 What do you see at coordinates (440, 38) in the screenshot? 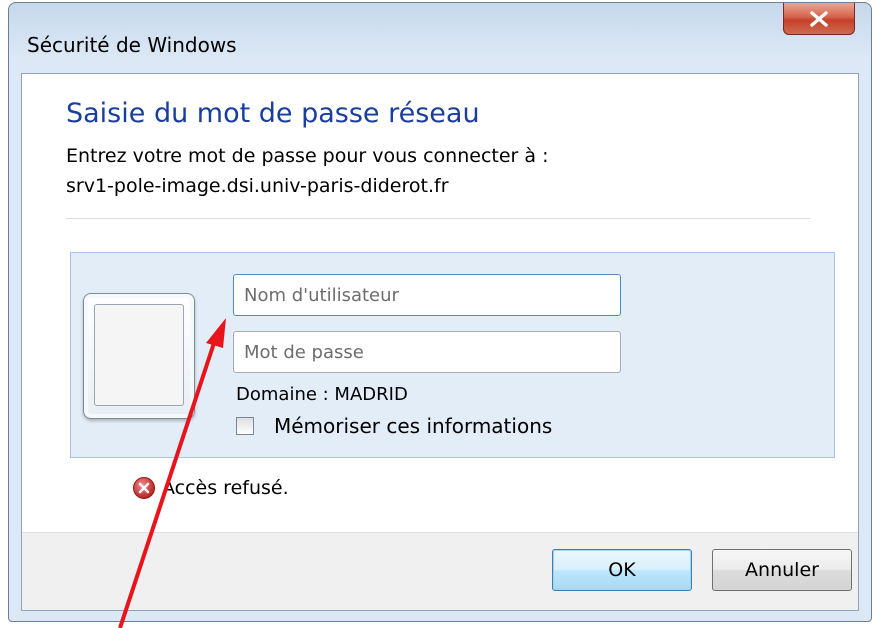
I see `title-bar: Sécurité de Windows` at bounding box center [440, 38].